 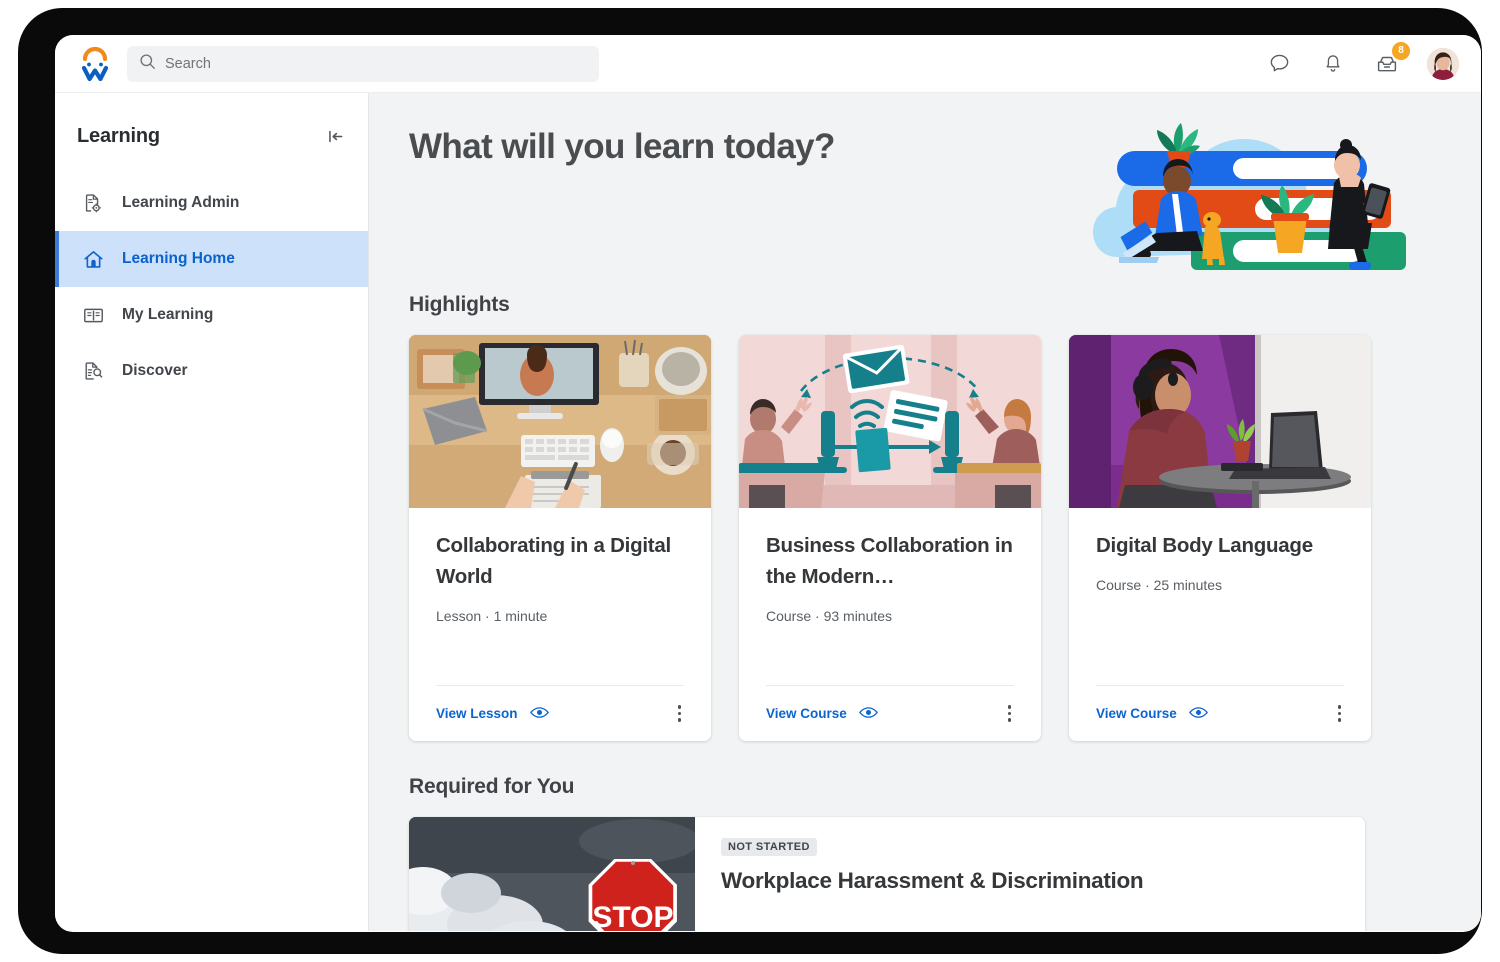 I want to click on chat-icon, so click(x=1279, y=64).